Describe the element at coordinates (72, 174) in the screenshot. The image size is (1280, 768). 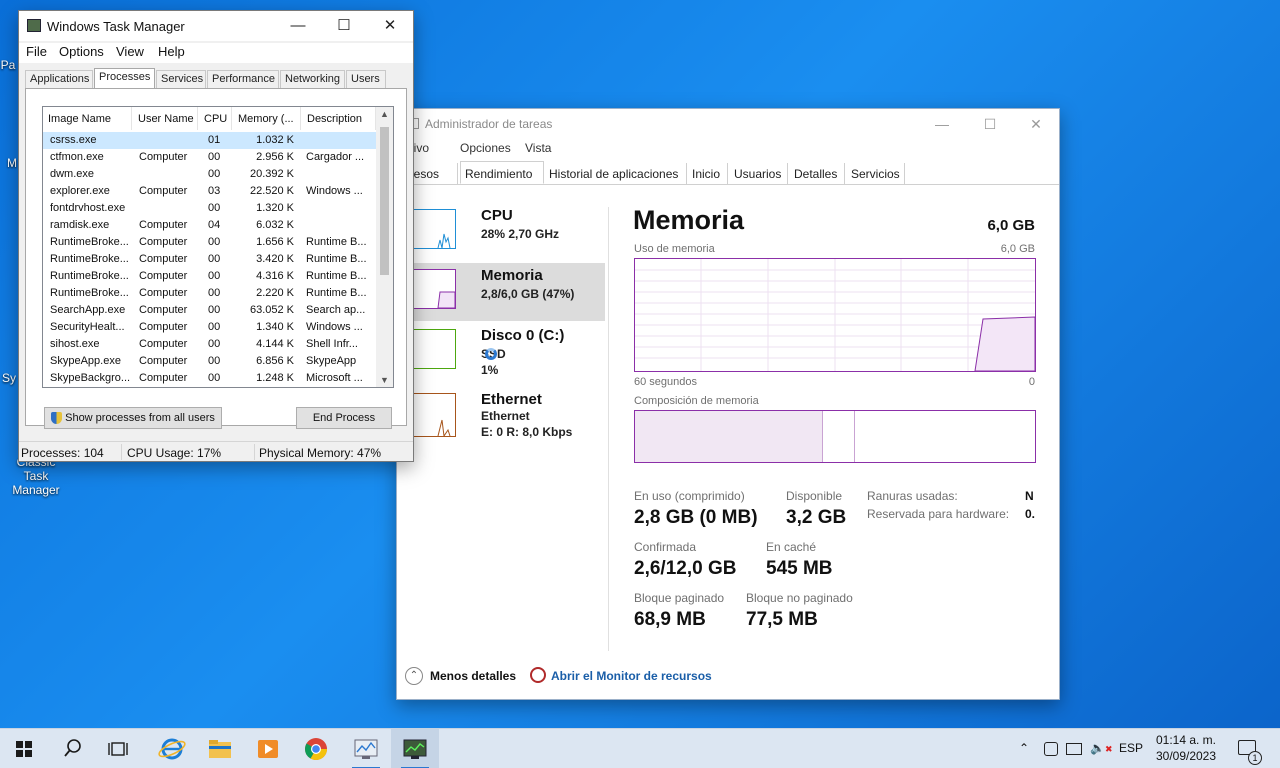
I see `process-cell-name: dwm.exe` at that location.